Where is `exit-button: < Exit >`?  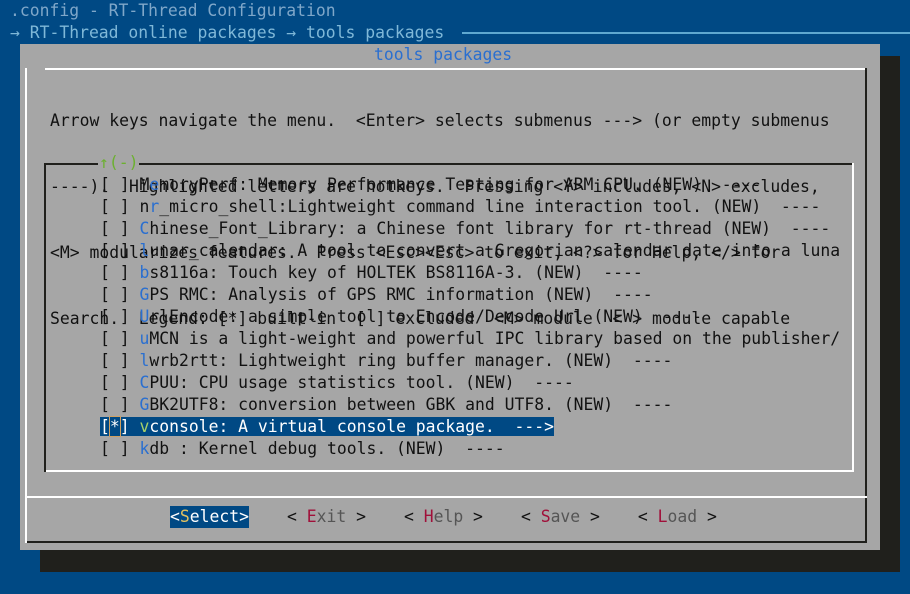 exit-button: < Exit > is located at coordinates (326, 517).